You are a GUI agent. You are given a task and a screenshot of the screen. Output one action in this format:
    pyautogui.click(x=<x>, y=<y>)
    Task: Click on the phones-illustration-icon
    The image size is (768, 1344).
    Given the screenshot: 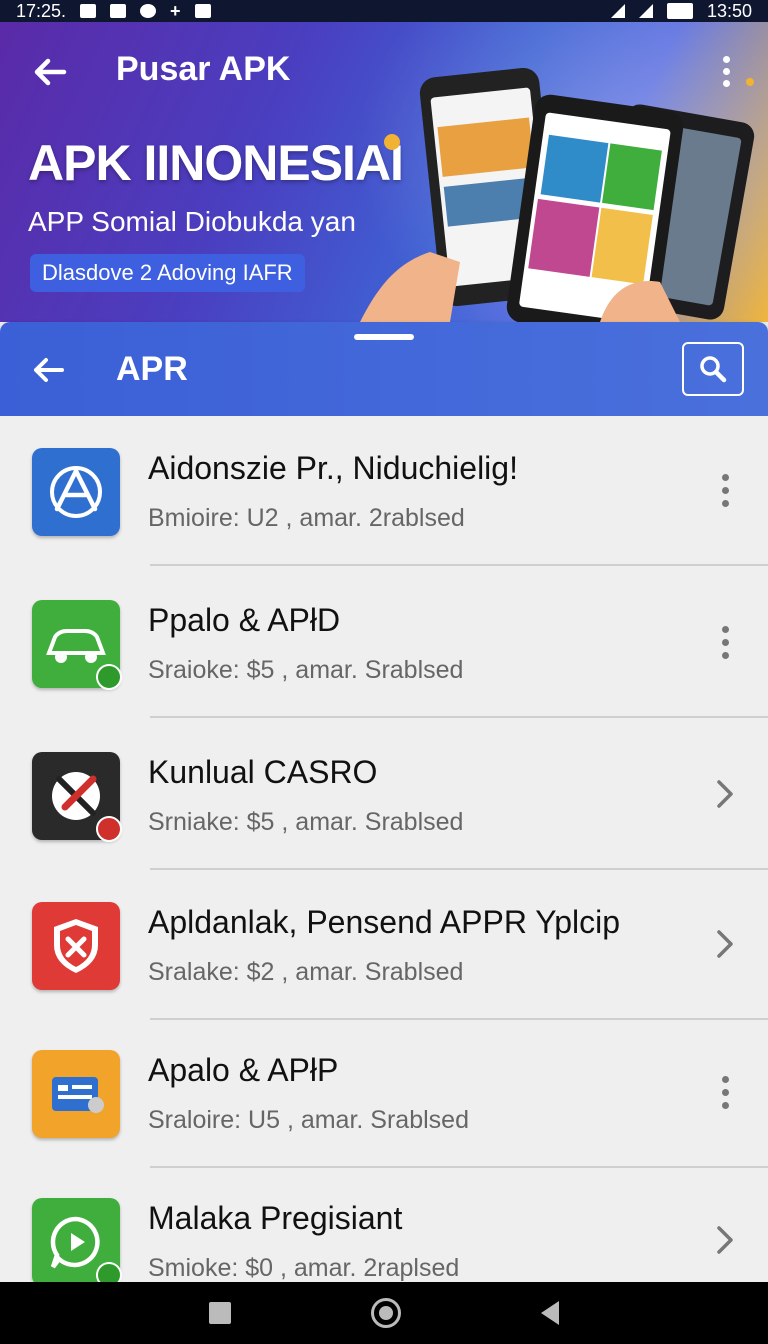 What is the action you would take?
    pyautogui.click(x=557, y=194)
    